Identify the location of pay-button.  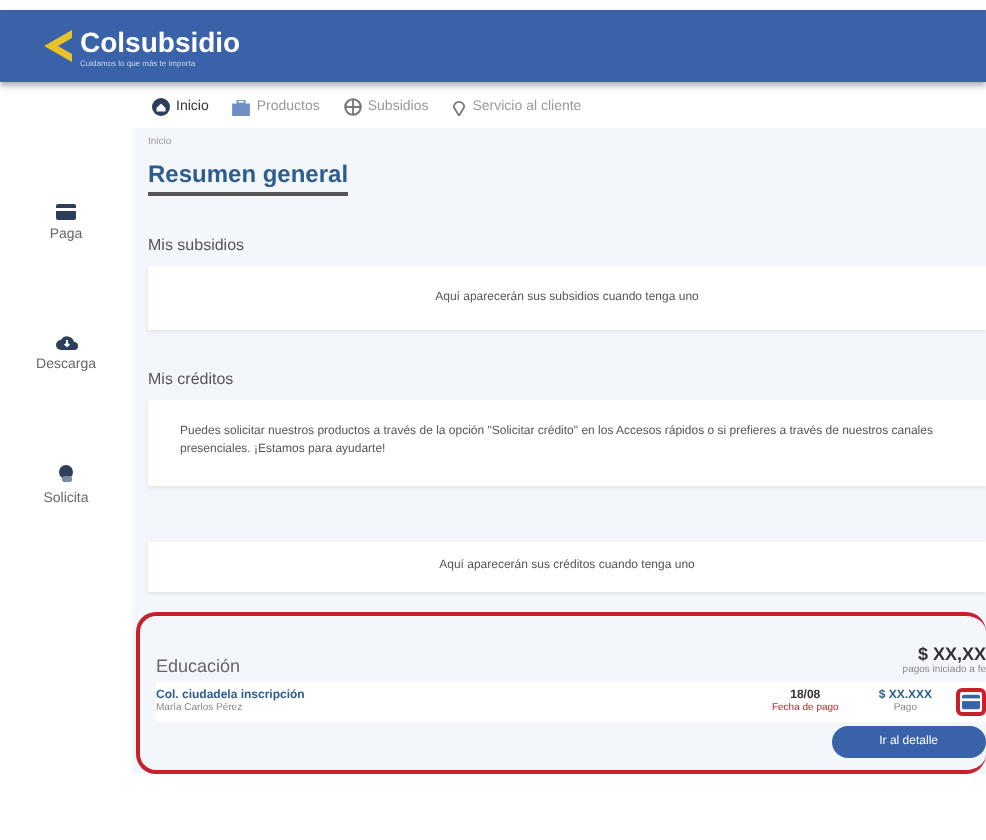
(971, 701).